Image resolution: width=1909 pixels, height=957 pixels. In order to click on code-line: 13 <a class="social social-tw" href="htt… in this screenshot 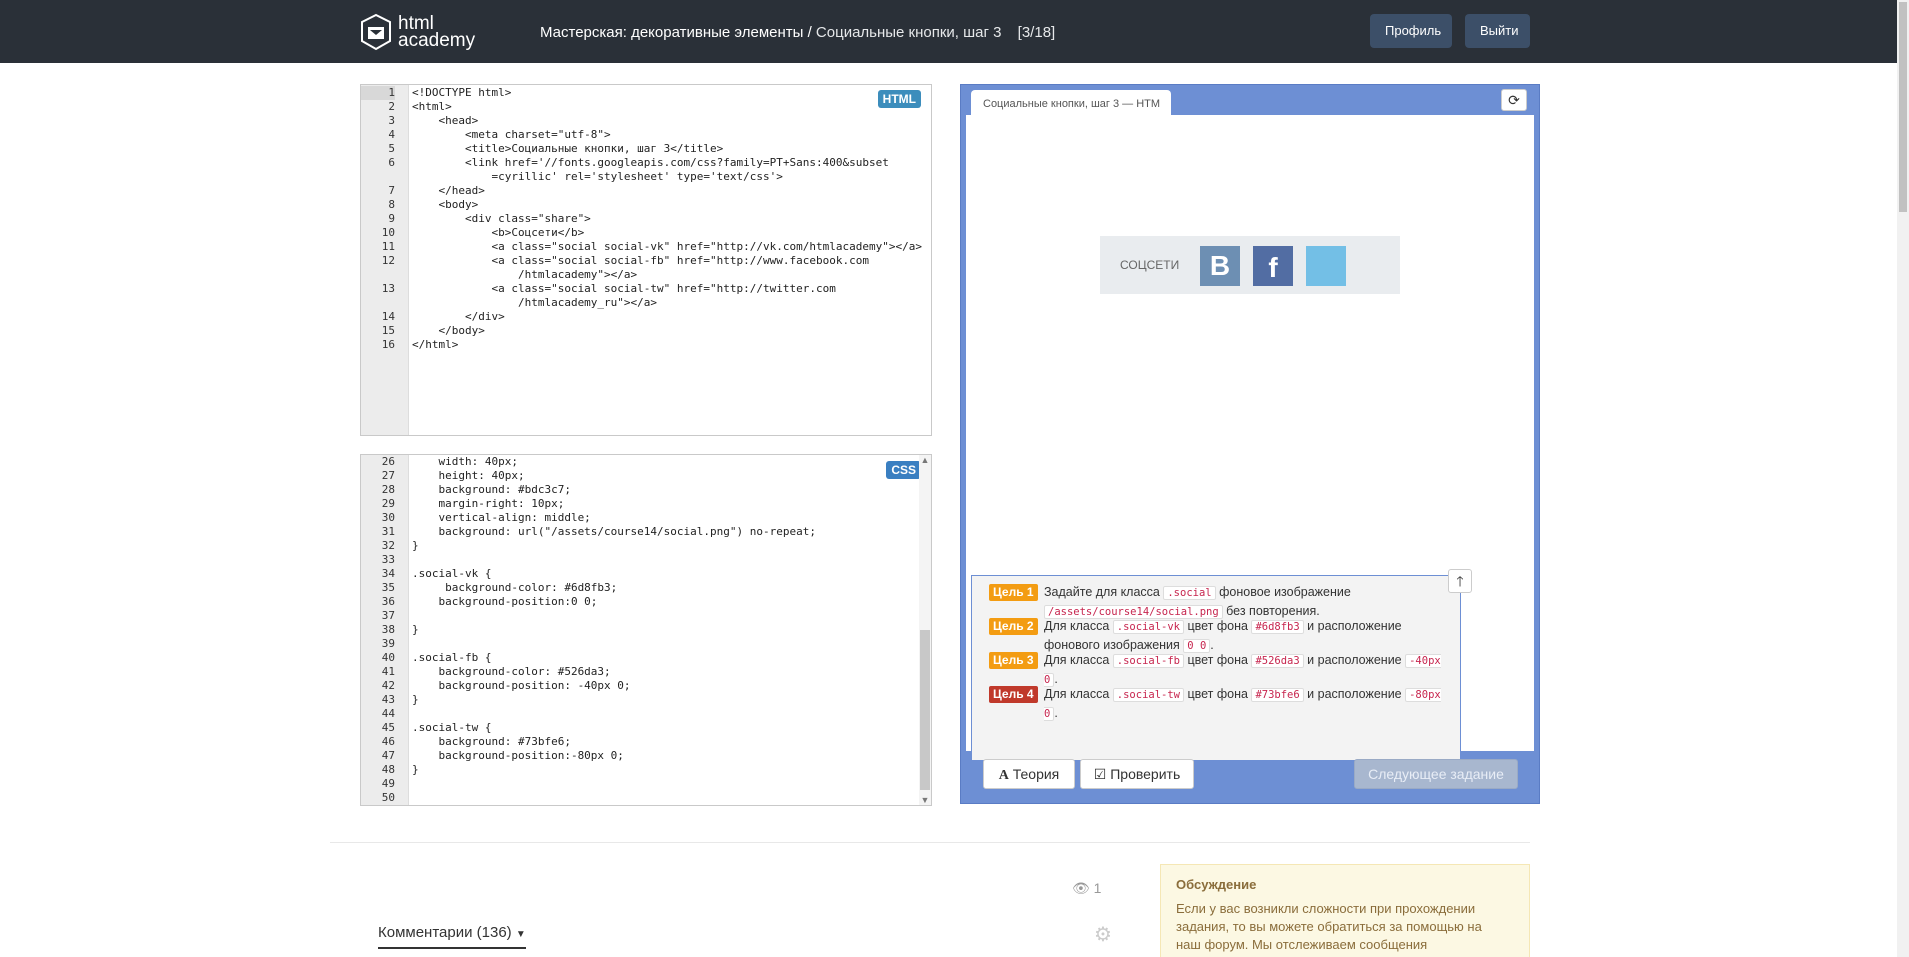, I will do `click(646, 289)`.